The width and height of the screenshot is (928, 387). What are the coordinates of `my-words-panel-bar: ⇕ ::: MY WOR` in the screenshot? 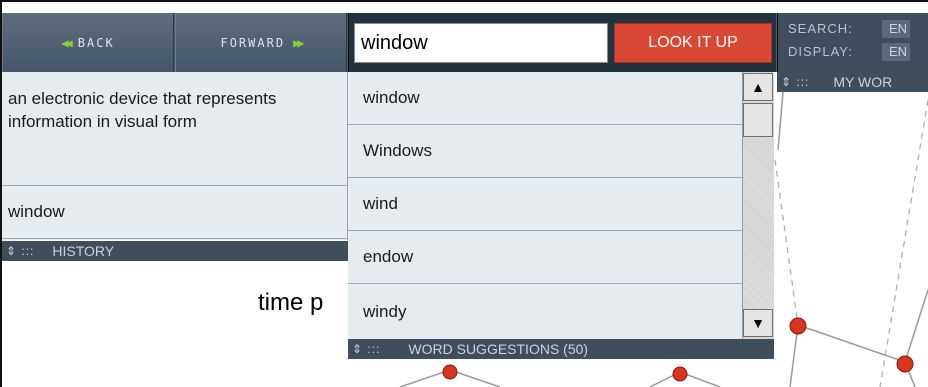 It's located at (852, 82).